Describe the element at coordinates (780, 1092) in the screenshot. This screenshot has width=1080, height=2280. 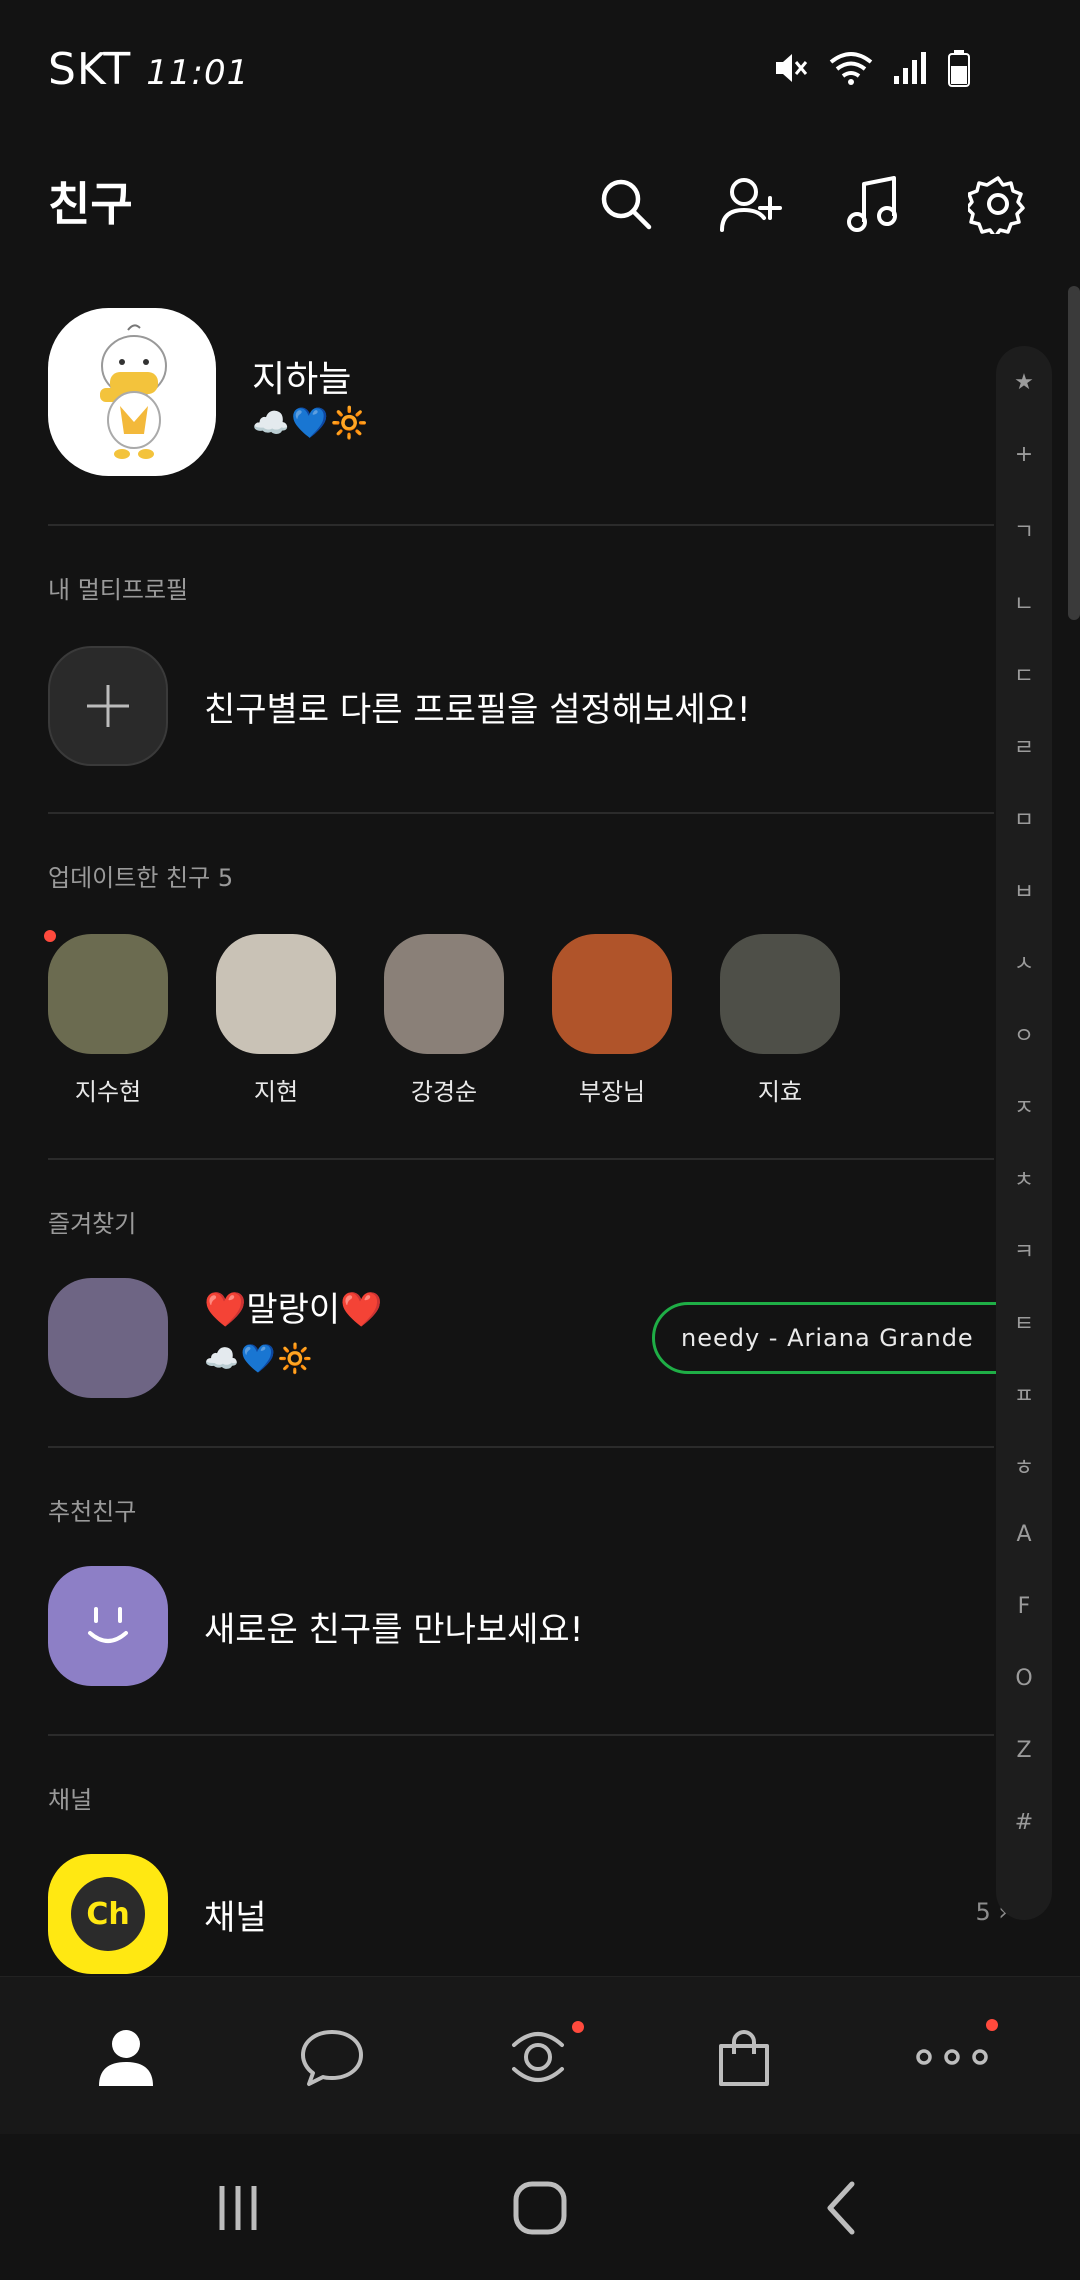
I see `friend-name: 지효` at that location.